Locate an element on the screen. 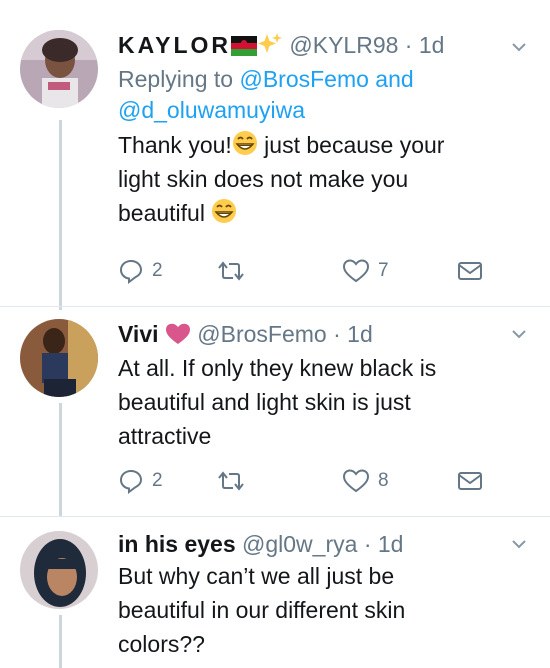  tweet-text-line: light skin does not make you is located at coordinates (263, 179).